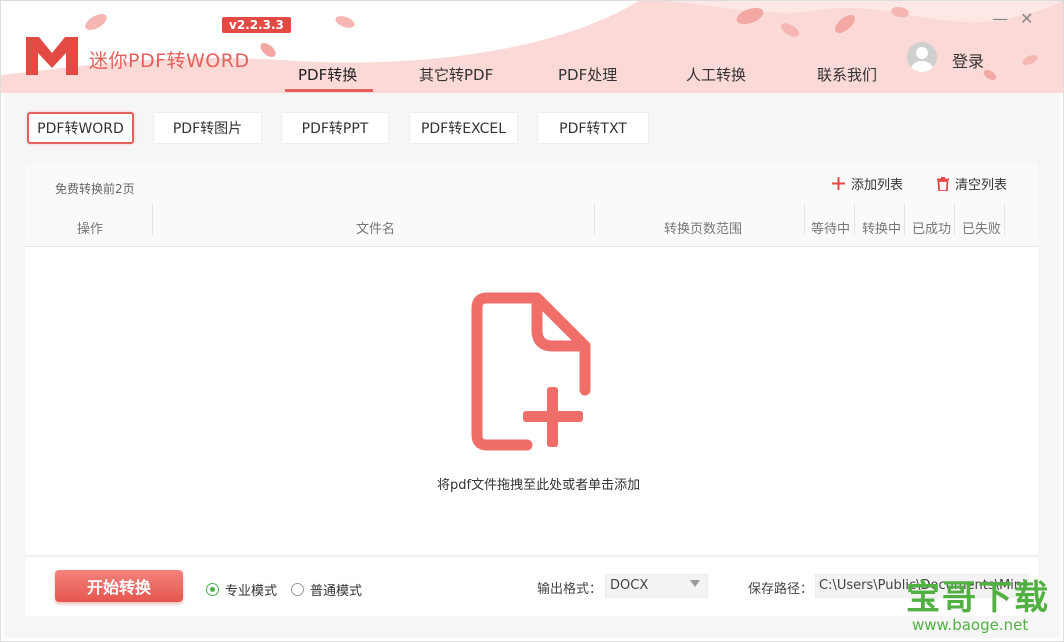 The image size is (1064, 642). What do you see at coordinates (838, 183) in the screenshot?
I see `plus-icon` at bounding box center [838, 183].